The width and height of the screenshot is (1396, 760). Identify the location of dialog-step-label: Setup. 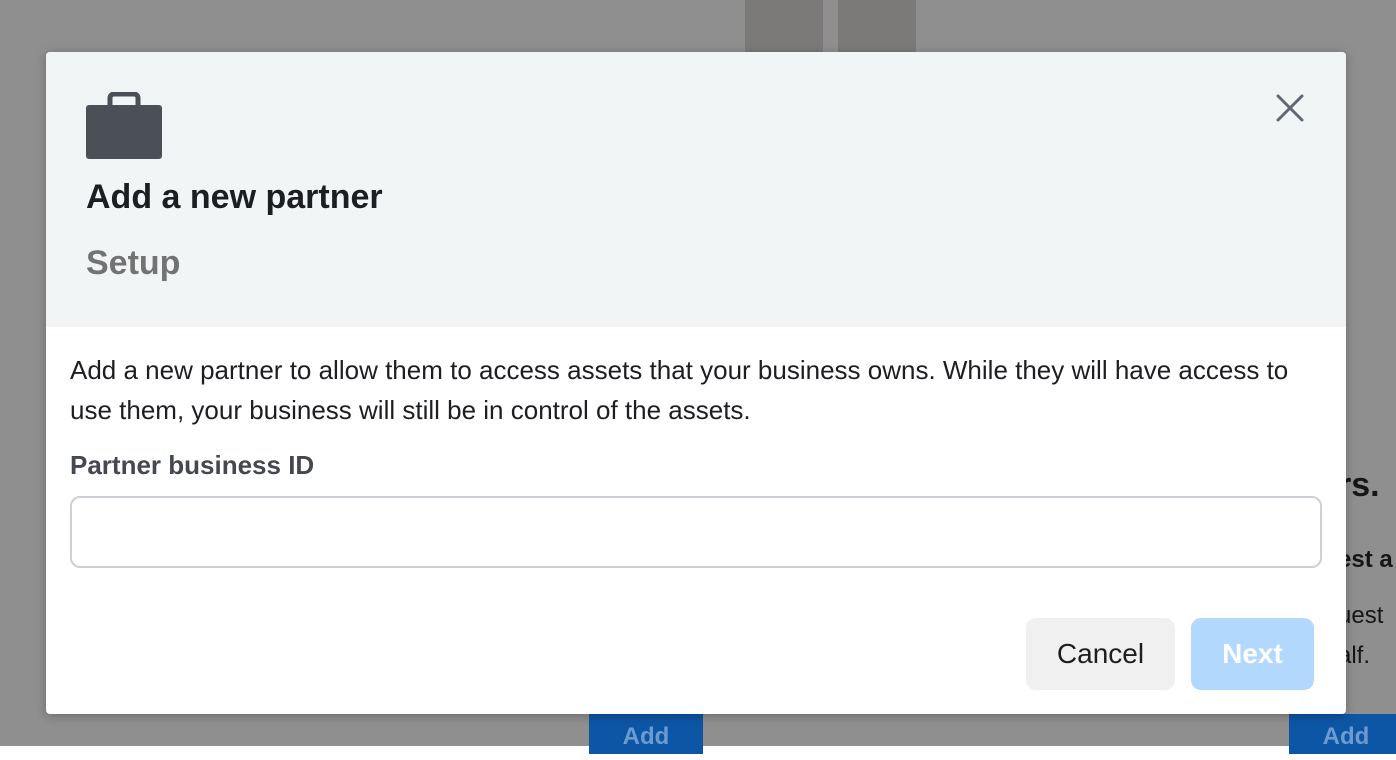
(133, 263).